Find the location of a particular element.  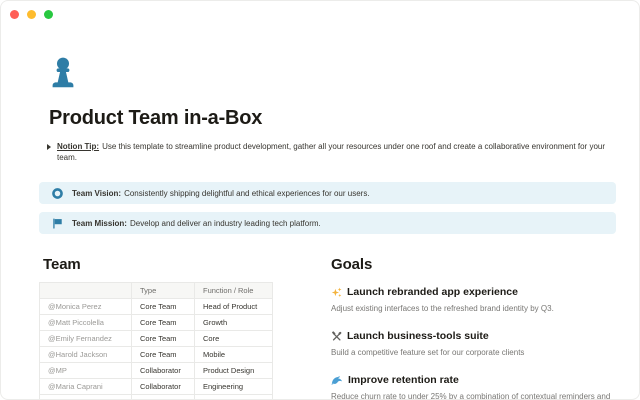

member-mention: @Harold Jackson is located at coordinates (85, 354).